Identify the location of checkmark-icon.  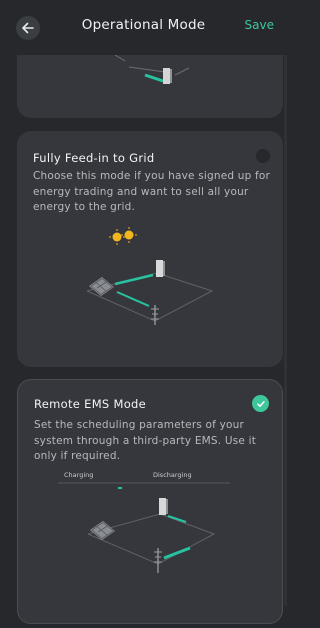
(260, 403).